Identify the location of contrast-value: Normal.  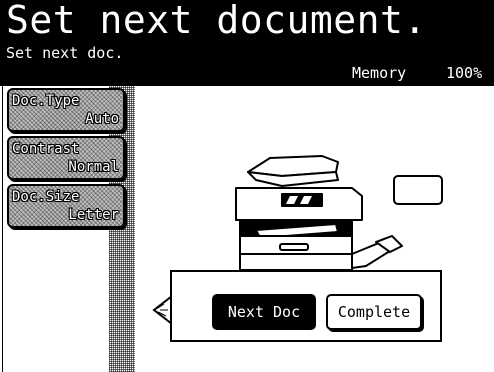
(93, 167).